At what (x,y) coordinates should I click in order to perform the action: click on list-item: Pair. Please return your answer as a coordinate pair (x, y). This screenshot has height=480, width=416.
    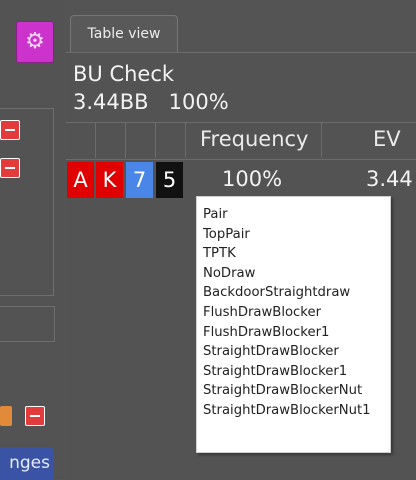
    Looking at the image, I should click on (296, 215).